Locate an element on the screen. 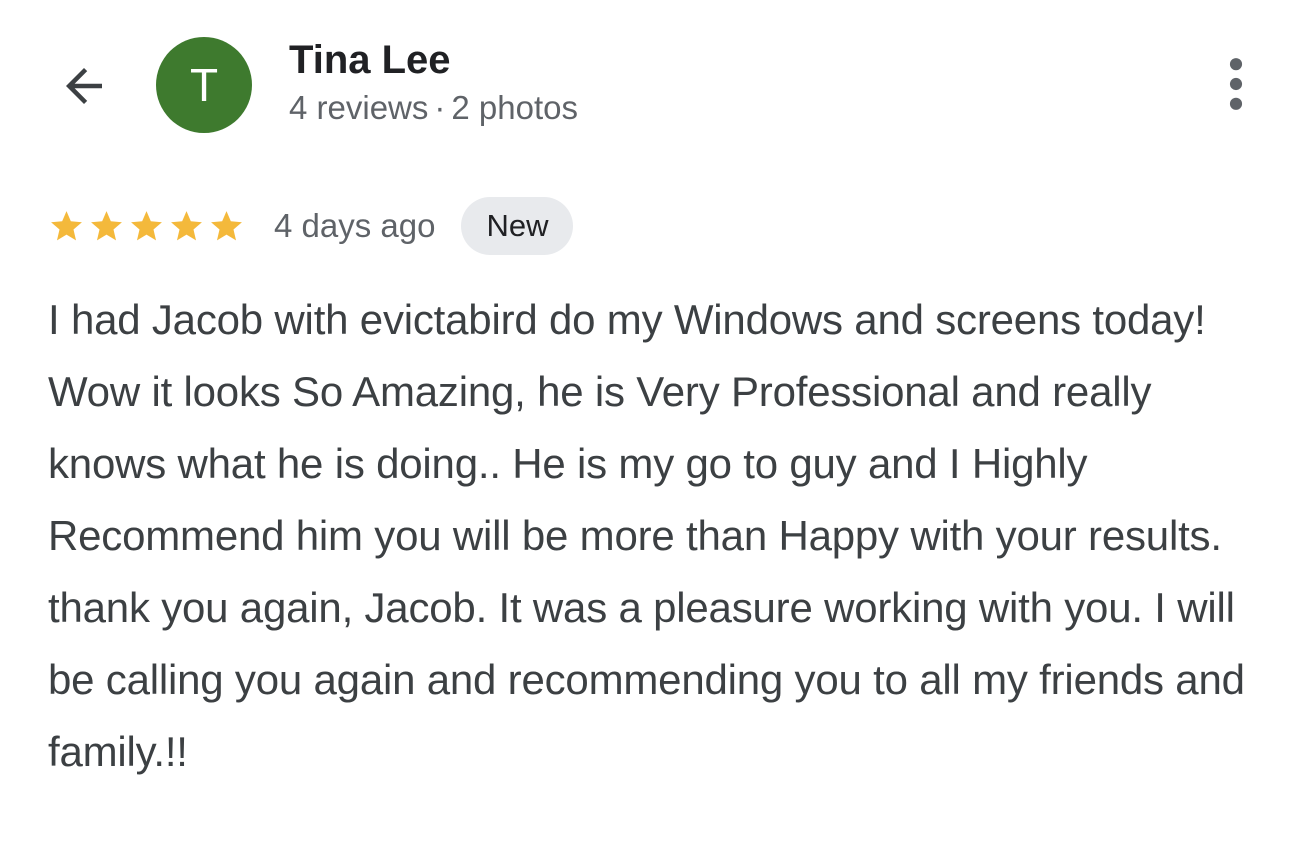 This screenshot has width=1302, height=850. photos-count: 2 photos is located at coordinates (514, 107).